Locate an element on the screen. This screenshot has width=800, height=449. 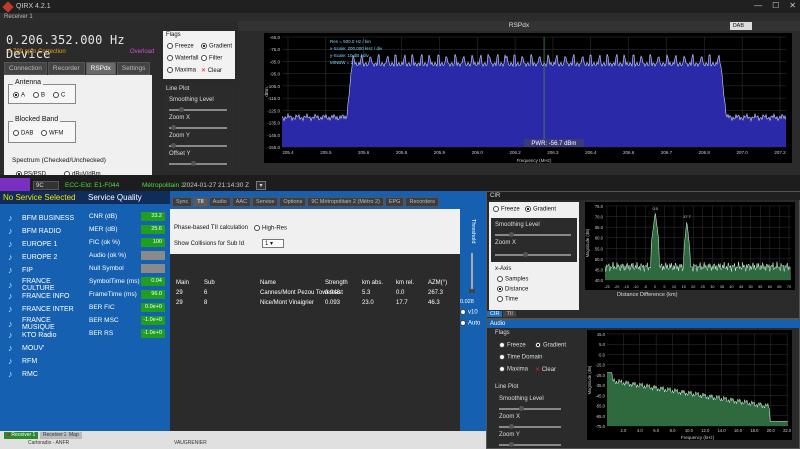
zoom-x-slider is located at coordinates (198, 127).